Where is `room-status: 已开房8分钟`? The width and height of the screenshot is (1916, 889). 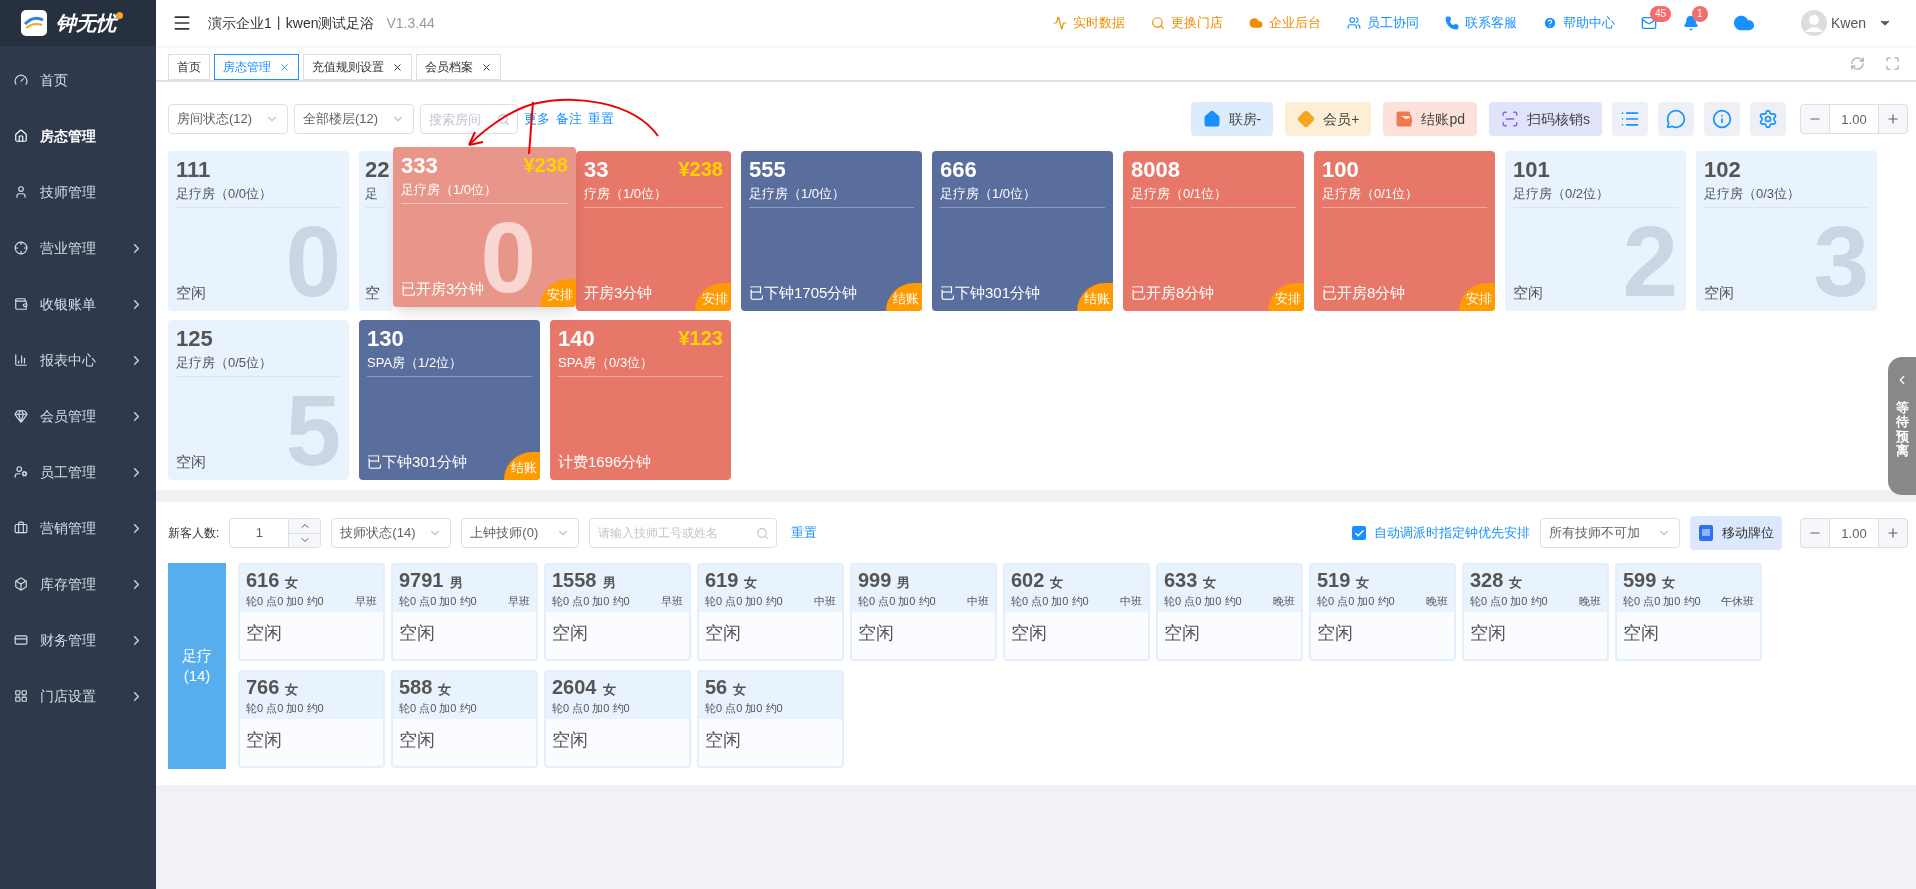 room-status: 已开房8分钟 is located at coordinates (1173, 293).